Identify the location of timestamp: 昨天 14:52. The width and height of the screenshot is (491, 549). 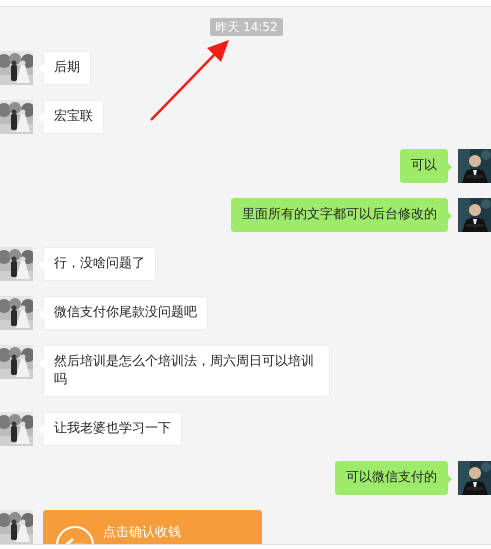
(246, 27).